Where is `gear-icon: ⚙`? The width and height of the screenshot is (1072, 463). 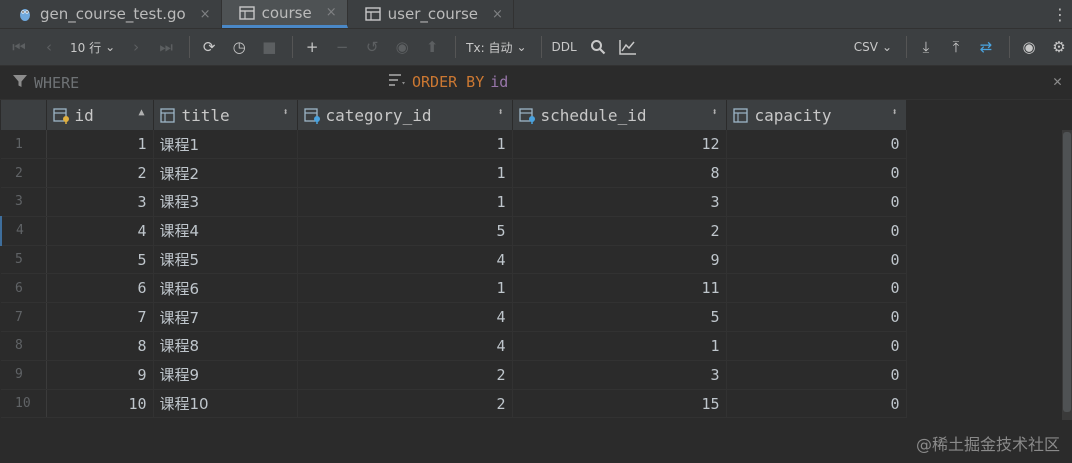
gear-icon: ⚙ is located at coordinates (1059, 47).